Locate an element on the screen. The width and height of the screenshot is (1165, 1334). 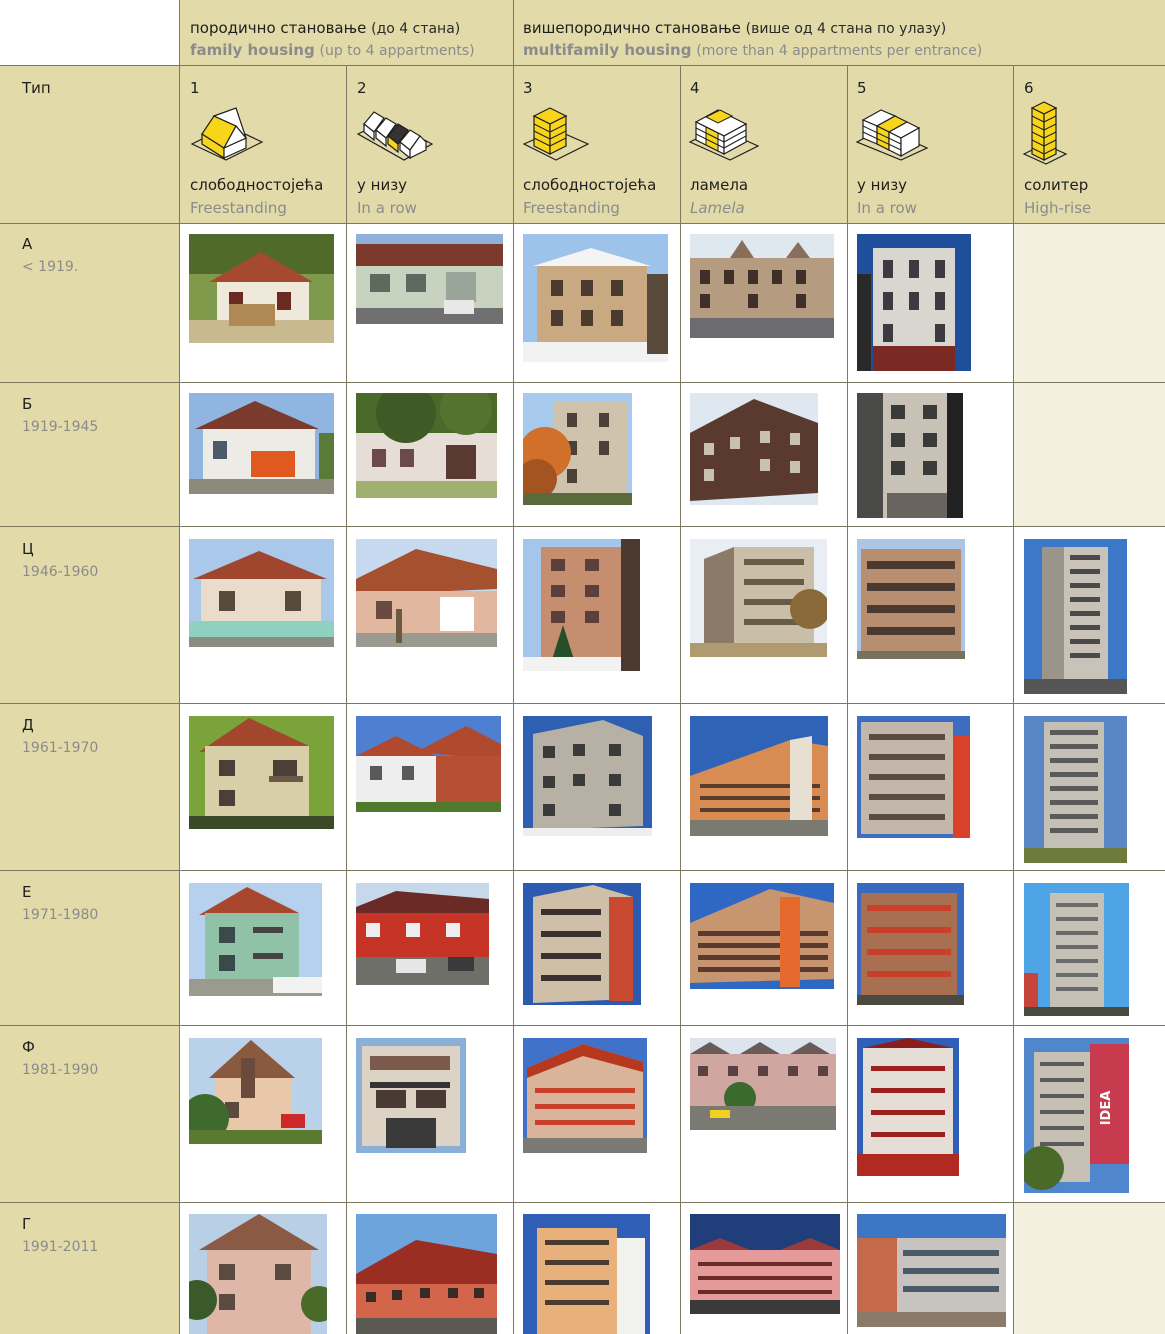
photo-f4 is located at coordinates (763, 1084).